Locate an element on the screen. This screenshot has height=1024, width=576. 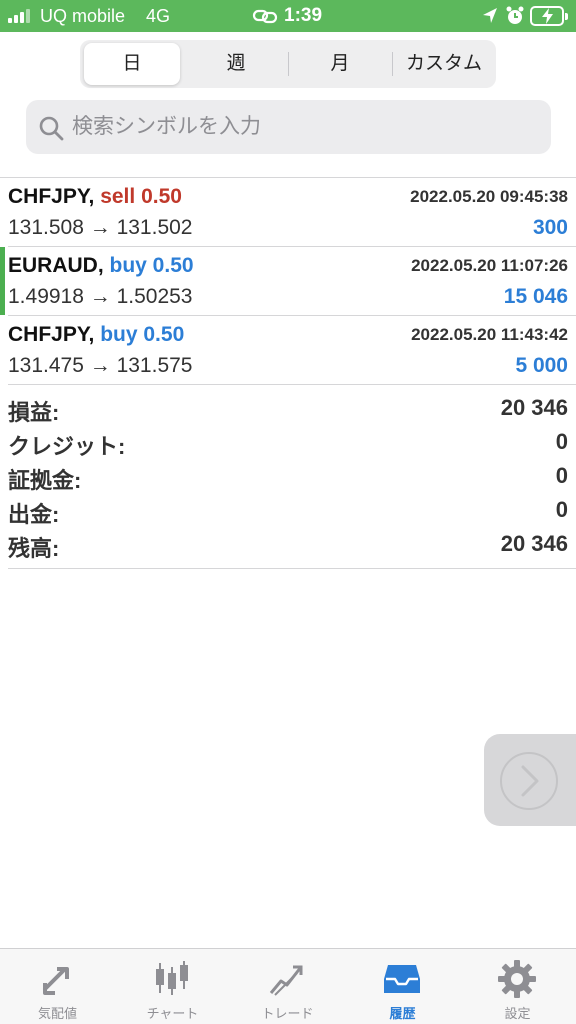
search-input is located at coordinates (302, 127).